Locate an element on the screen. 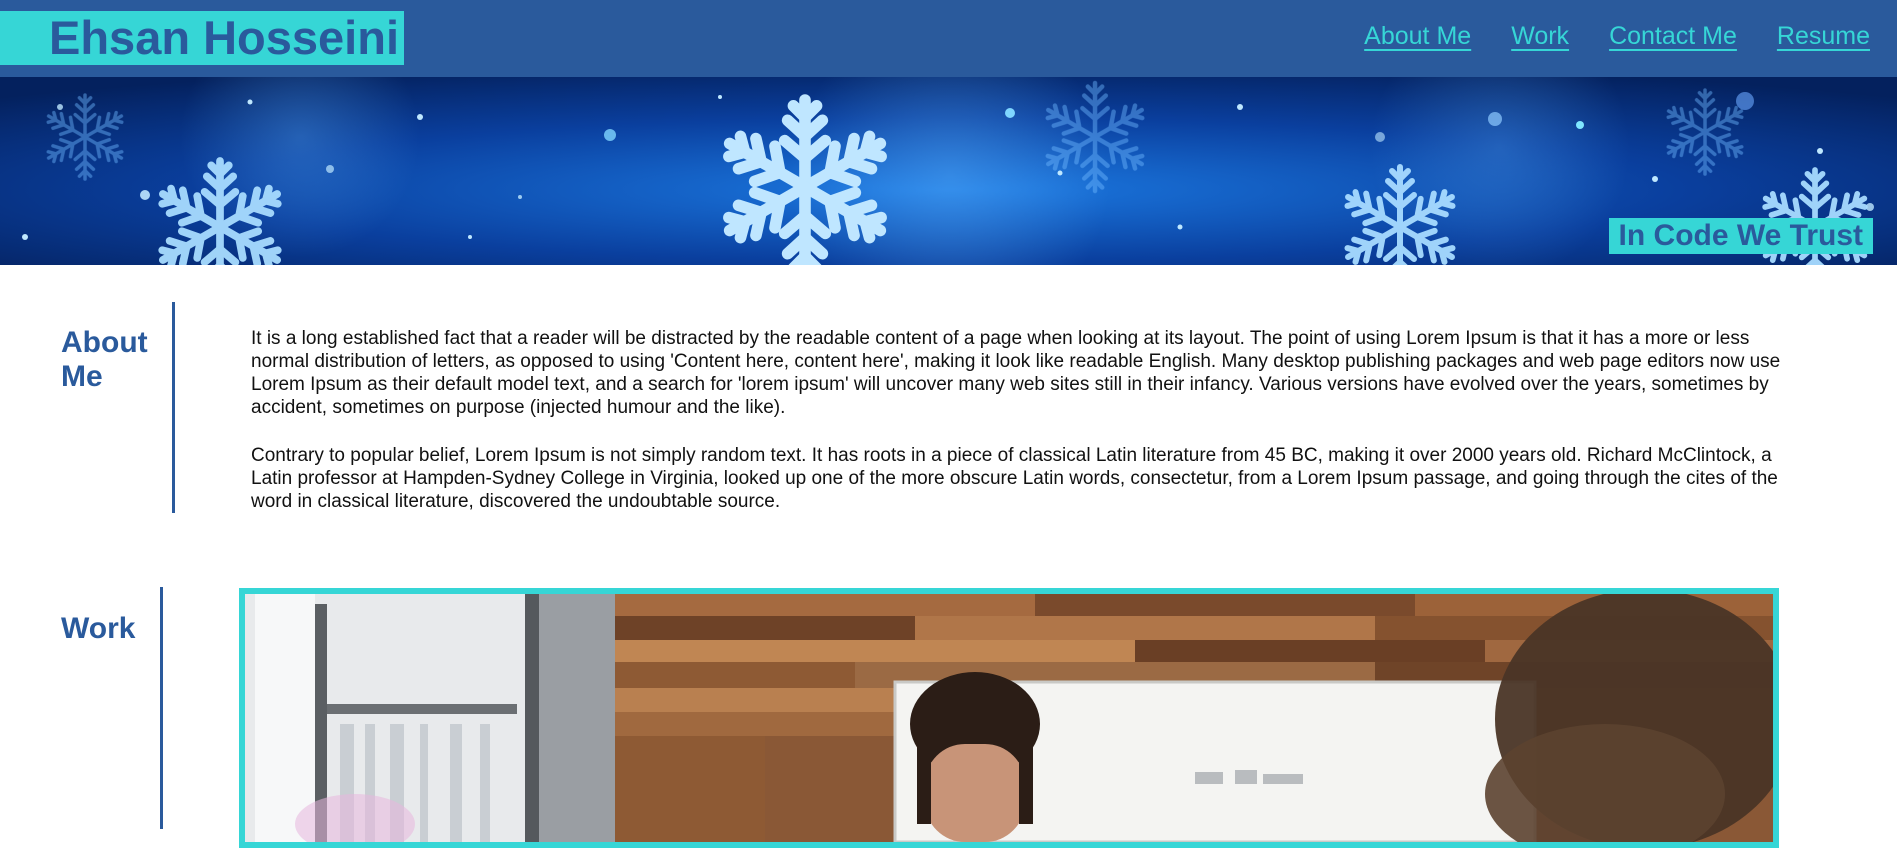 This screenshot has width=1897, height=848. about-section-divider is located at coordinates (173, 407).